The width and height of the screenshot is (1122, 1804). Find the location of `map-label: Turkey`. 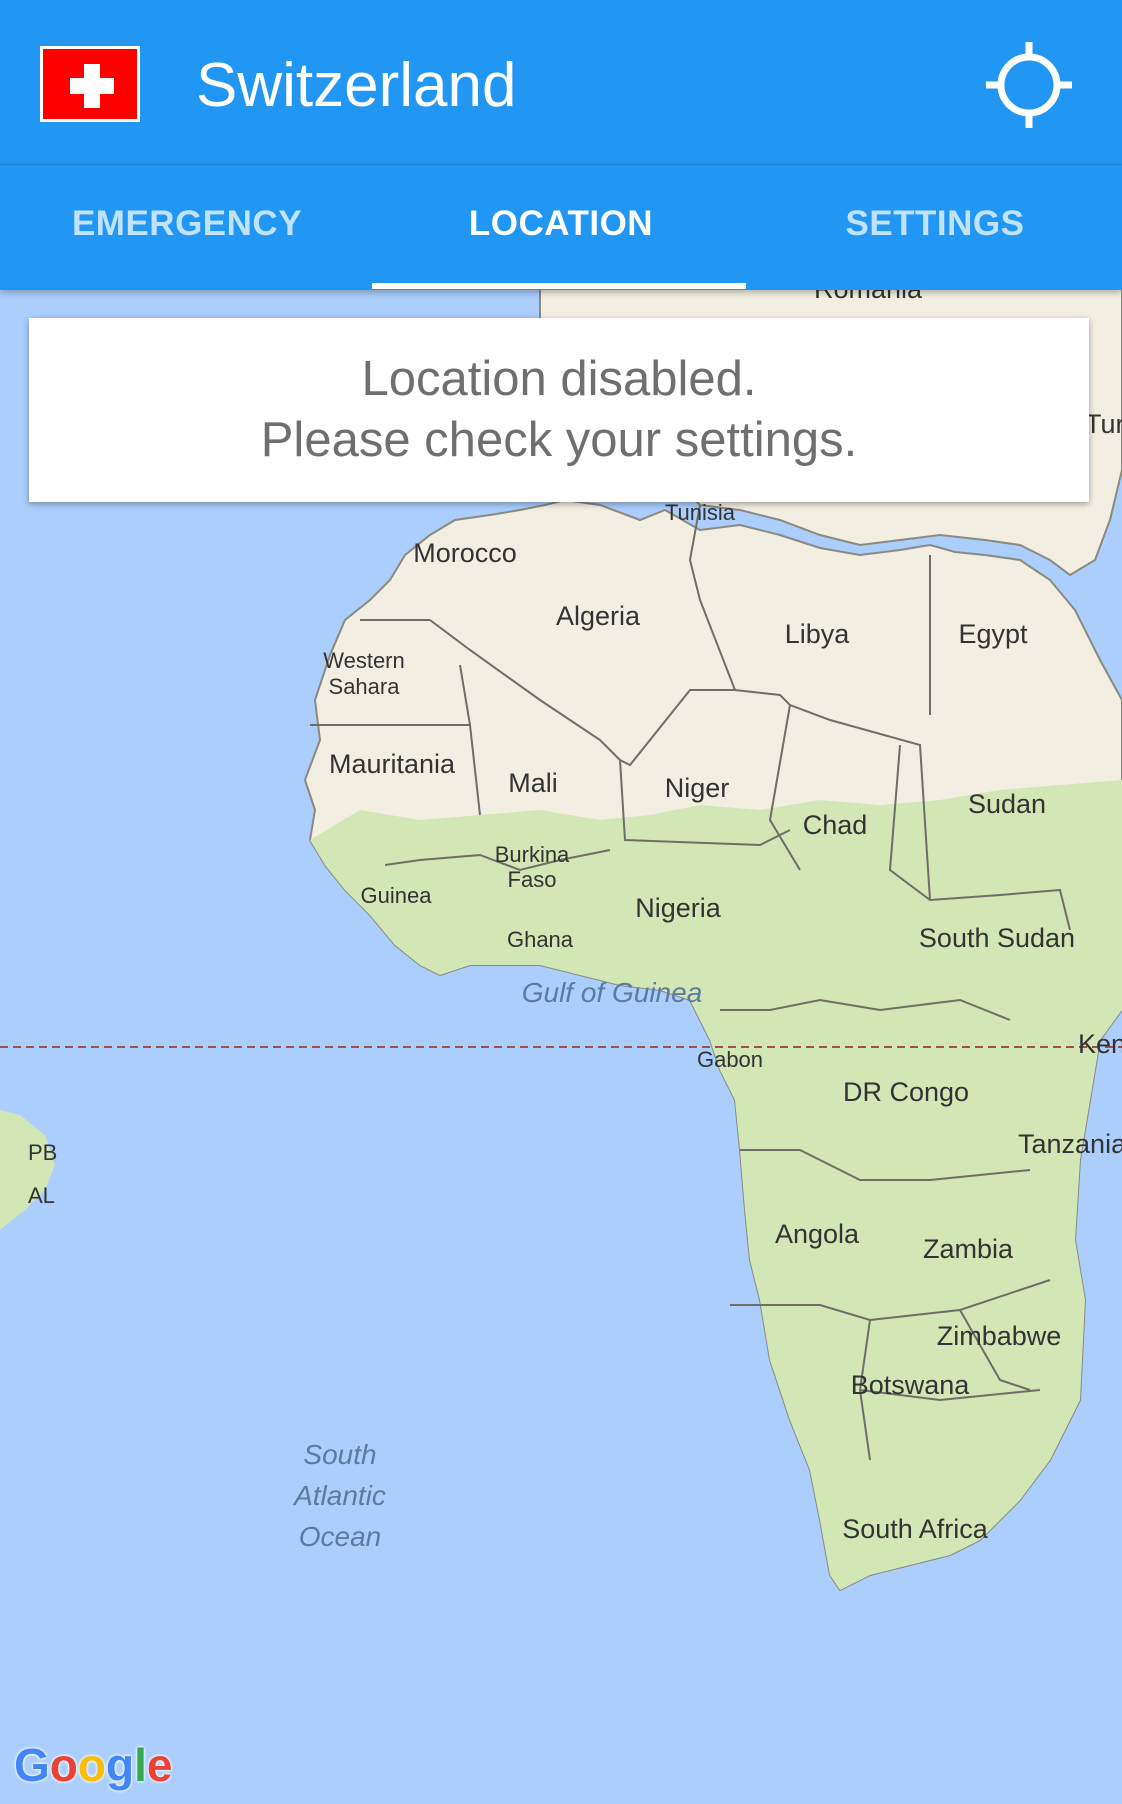

map-label: Turkey is located at coordinates (1103, 424).